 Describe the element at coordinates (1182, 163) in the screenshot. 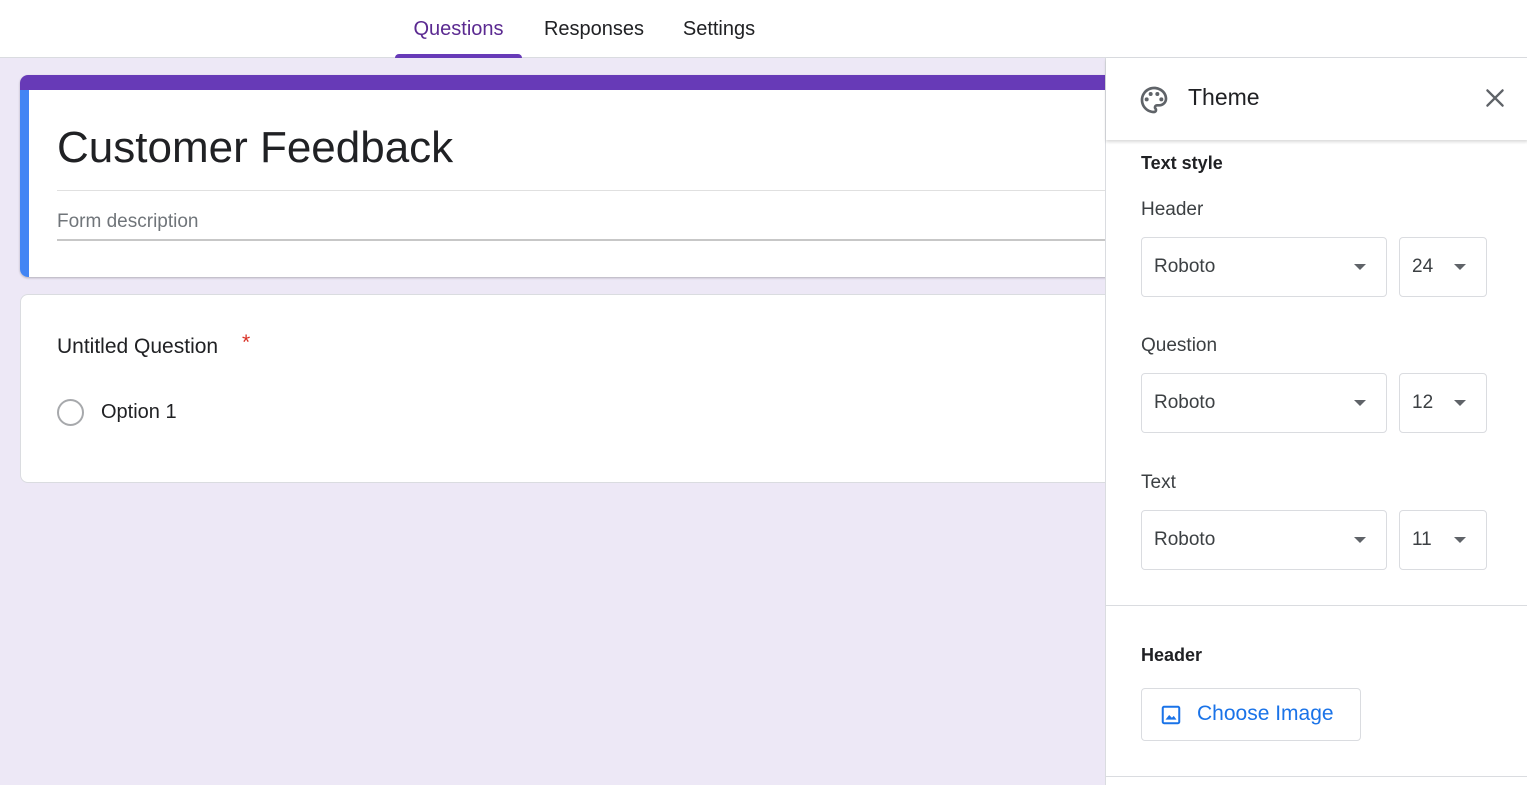

I see `text-style-heading: Text style` at that location.